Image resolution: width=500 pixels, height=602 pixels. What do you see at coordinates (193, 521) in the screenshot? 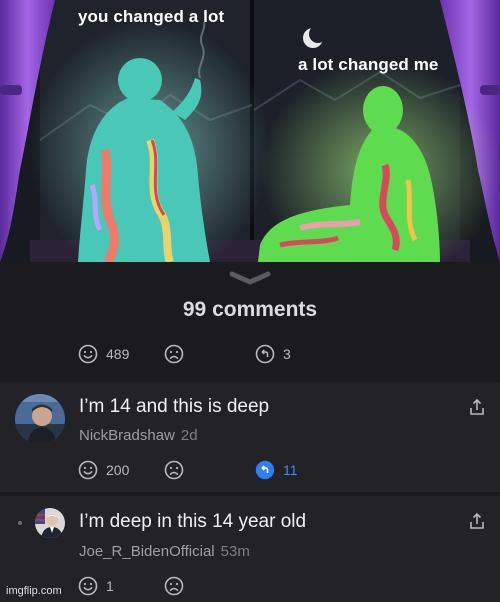
I see `comment-text: I’m deep in this 14 year old` at bounding box center [193, 521].